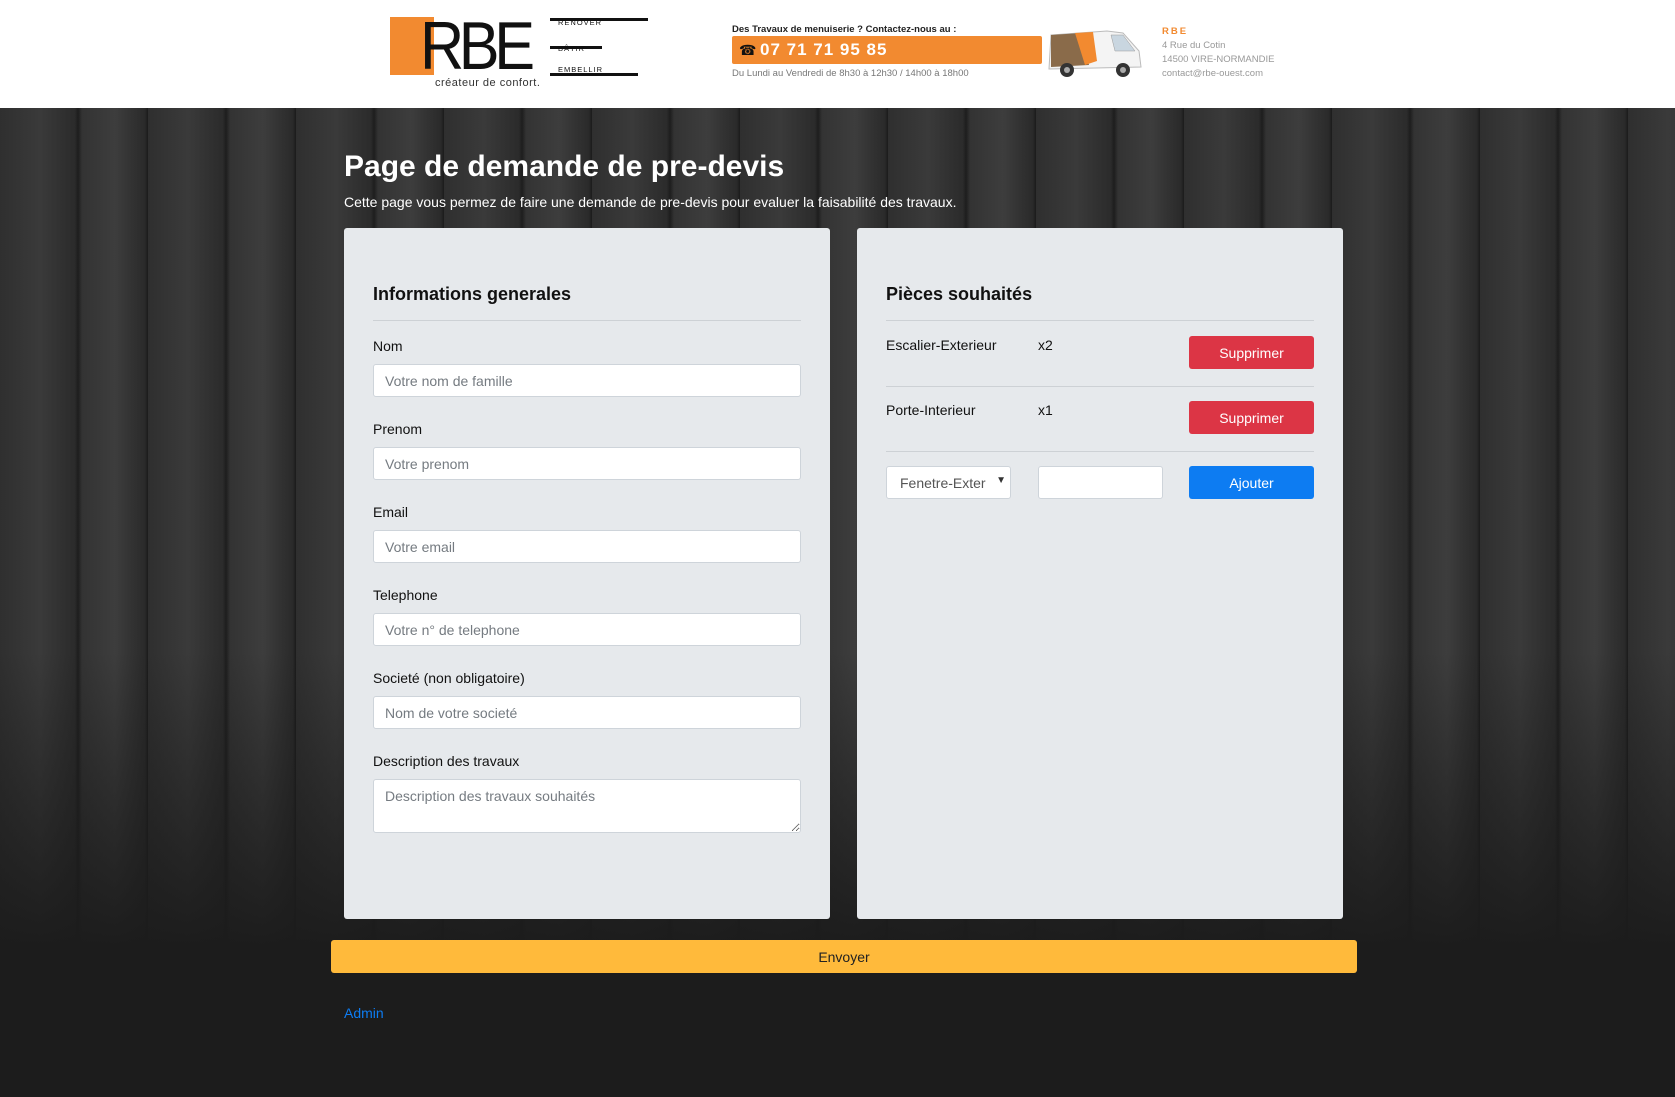 The width and height of the screenshot is (1675, 1097). What do you see at coordinates (1100, 353) in the screenshot?
I see `piece-row: Escalier-Exterieur x2 Supprimer` at bounding box center [1100, 353].